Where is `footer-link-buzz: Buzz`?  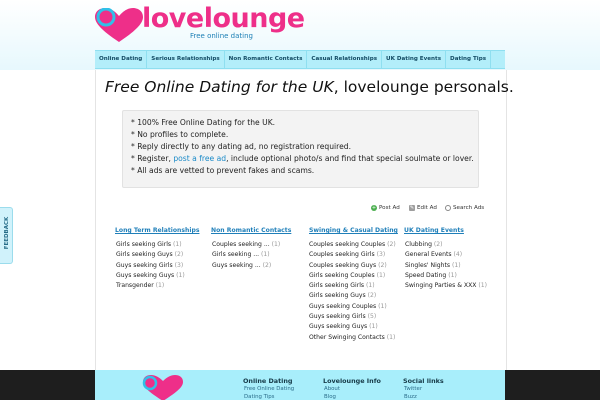
footer-link-buzz: Buzz is located at coordinates (410, 397).